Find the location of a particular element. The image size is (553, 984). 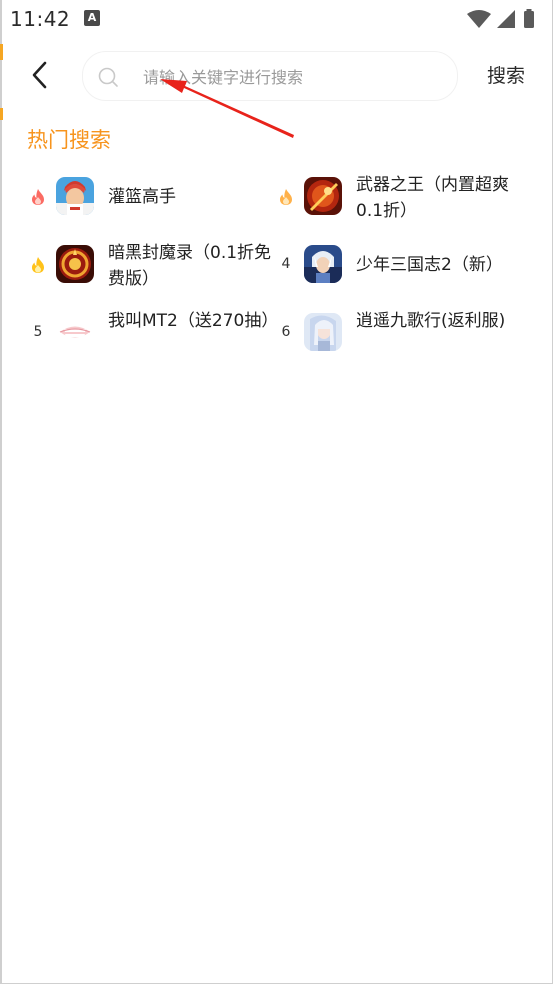

search-box is located at coordinates (270, 76).